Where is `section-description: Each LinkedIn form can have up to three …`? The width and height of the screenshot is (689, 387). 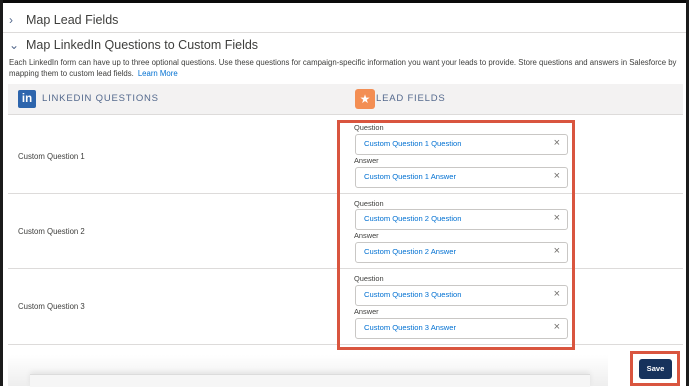
section-description: Each LinkedIn form can have up to three … is located at coordinates (345, 68).